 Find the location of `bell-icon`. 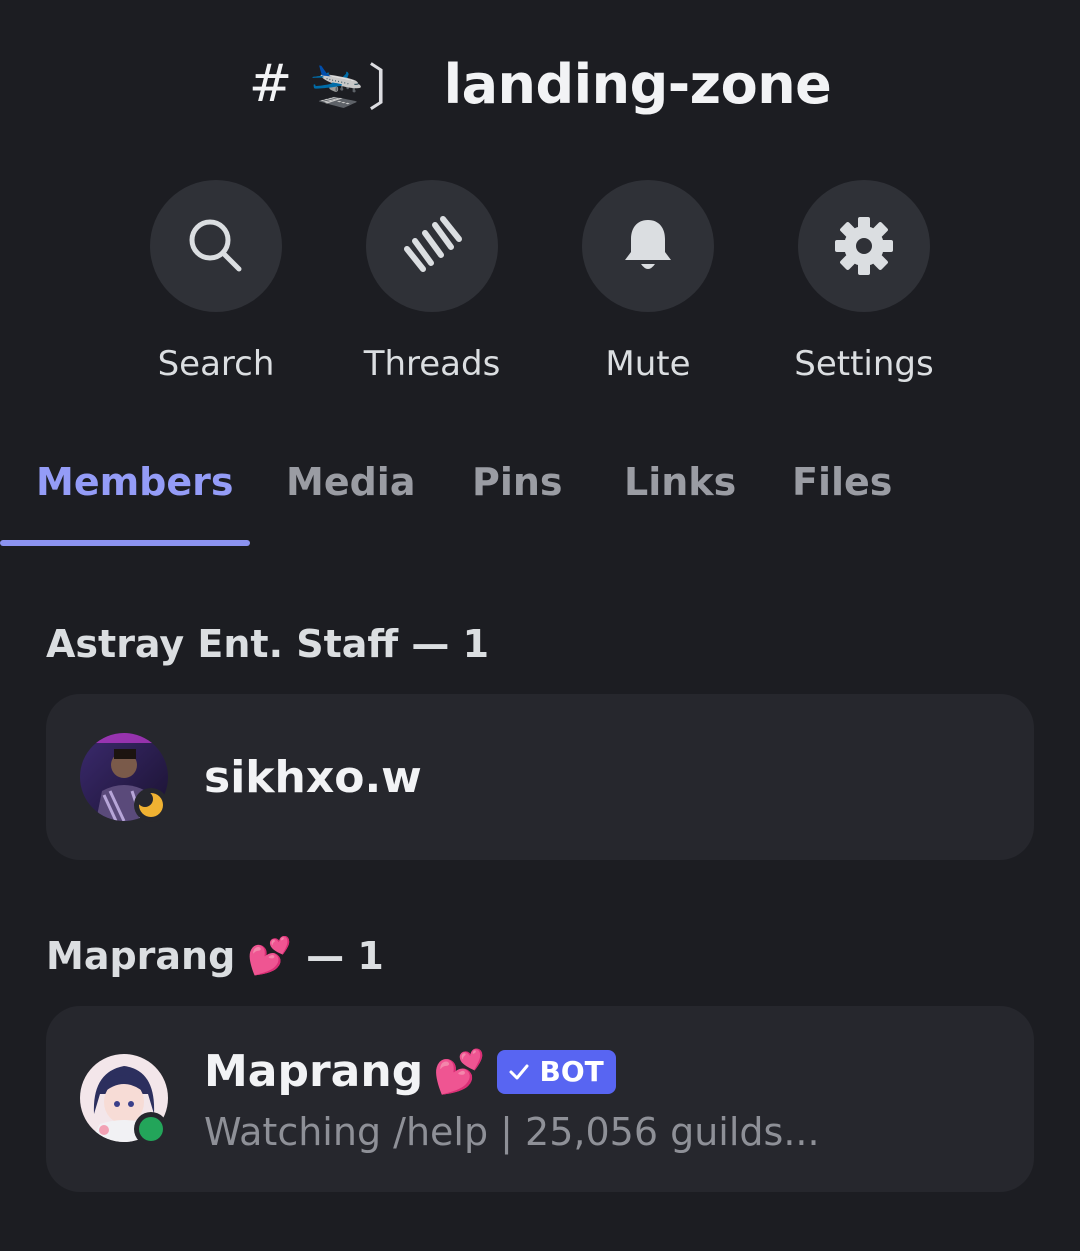

bell-icon is located at coordinates (648, 244).